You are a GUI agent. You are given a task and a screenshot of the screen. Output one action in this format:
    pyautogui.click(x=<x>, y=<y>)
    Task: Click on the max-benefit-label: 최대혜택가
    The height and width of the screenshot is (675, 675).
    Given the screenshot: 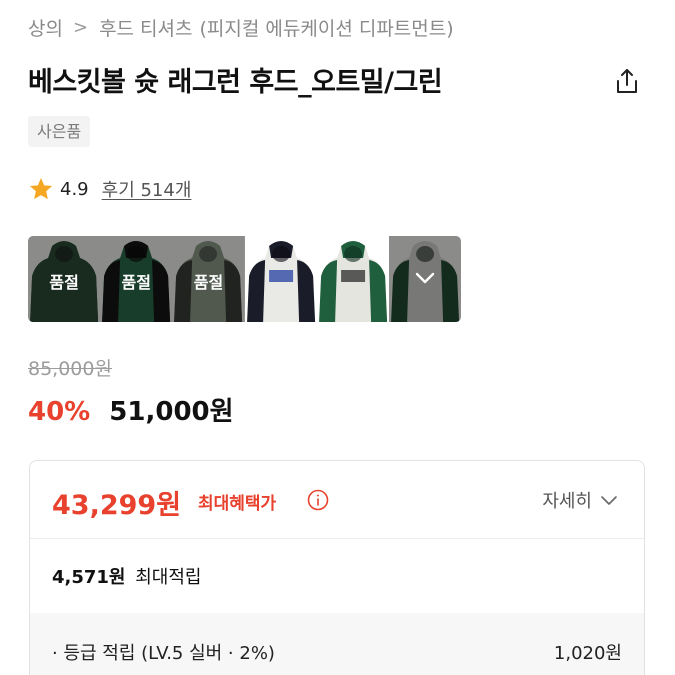 What is the action you would take?
    pyautogui.click(x=237, y=504)
    